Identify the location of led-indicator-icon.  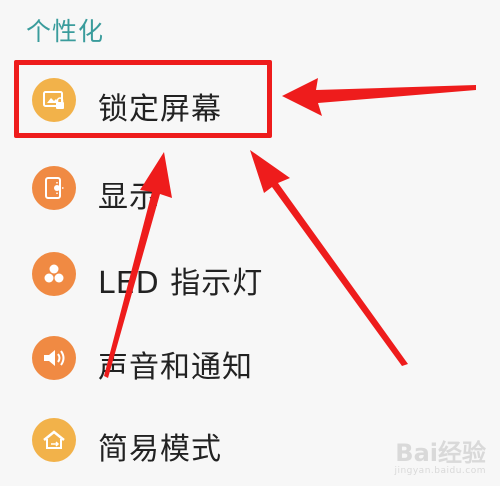
(54, 274).